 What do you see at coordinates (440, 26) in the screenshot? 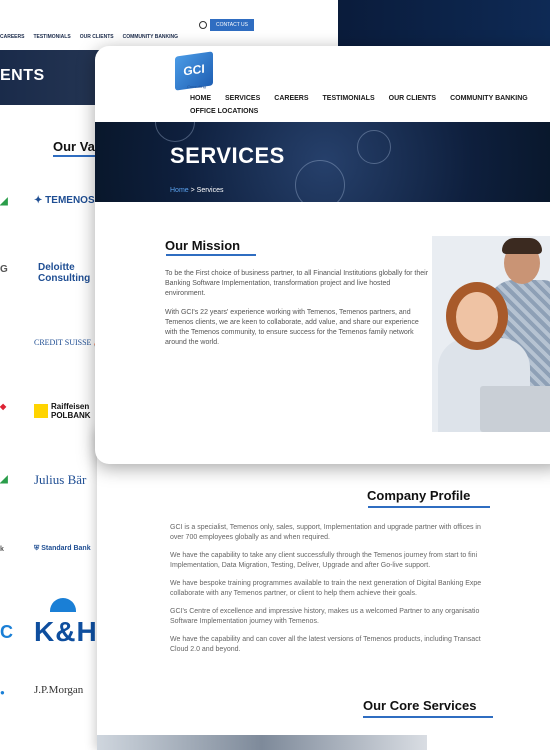
I see `background-dark-strip` at bounding box center [440, 26].